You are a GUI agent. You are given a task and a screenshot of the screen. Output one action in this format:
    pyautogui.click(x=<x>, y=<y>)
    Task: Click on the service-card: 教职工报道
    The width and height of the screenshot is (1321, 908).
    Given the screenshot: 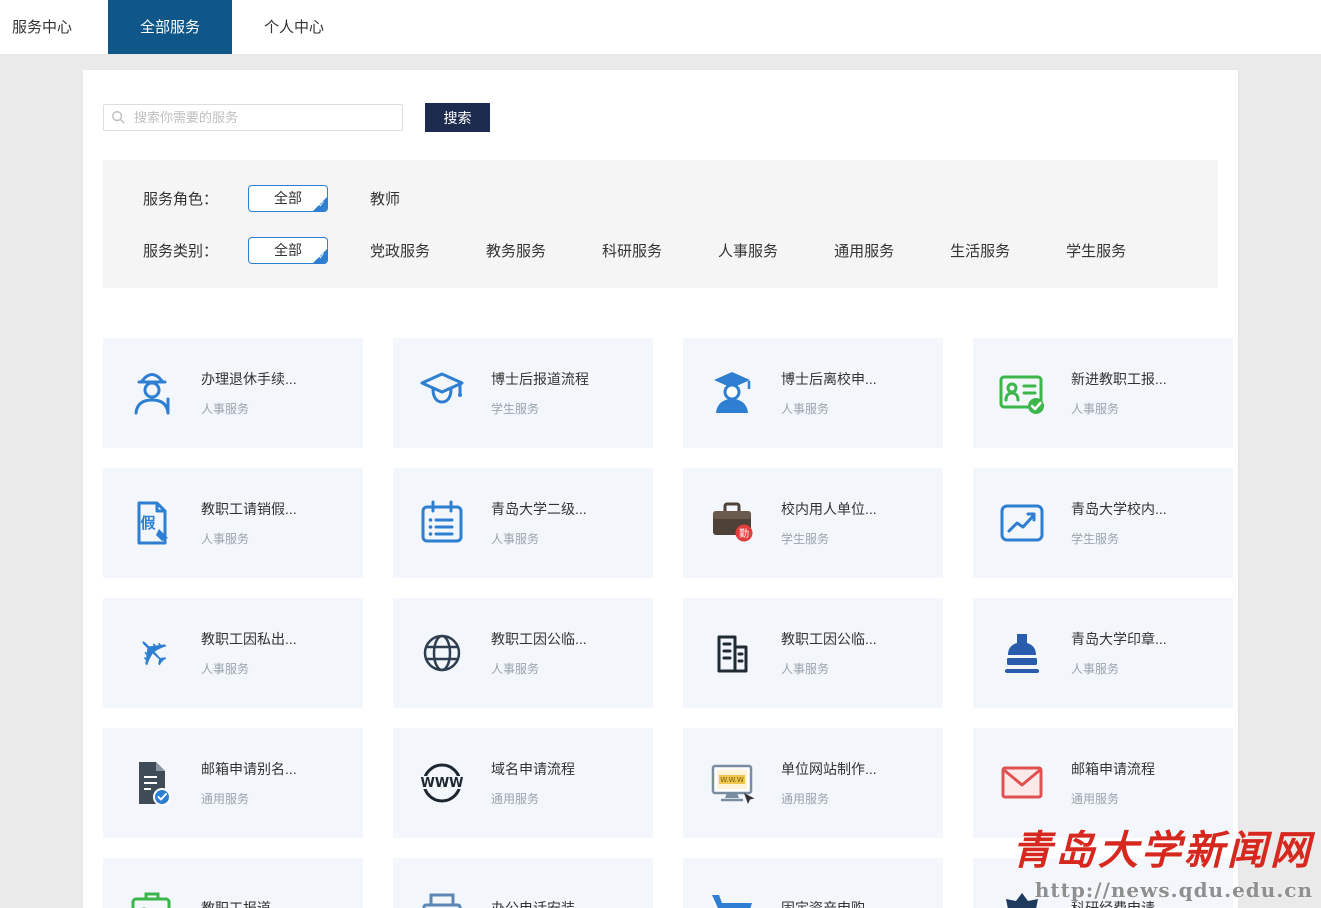 What is the action you would take?
    pyautogui.click(x=233, y=883)
    